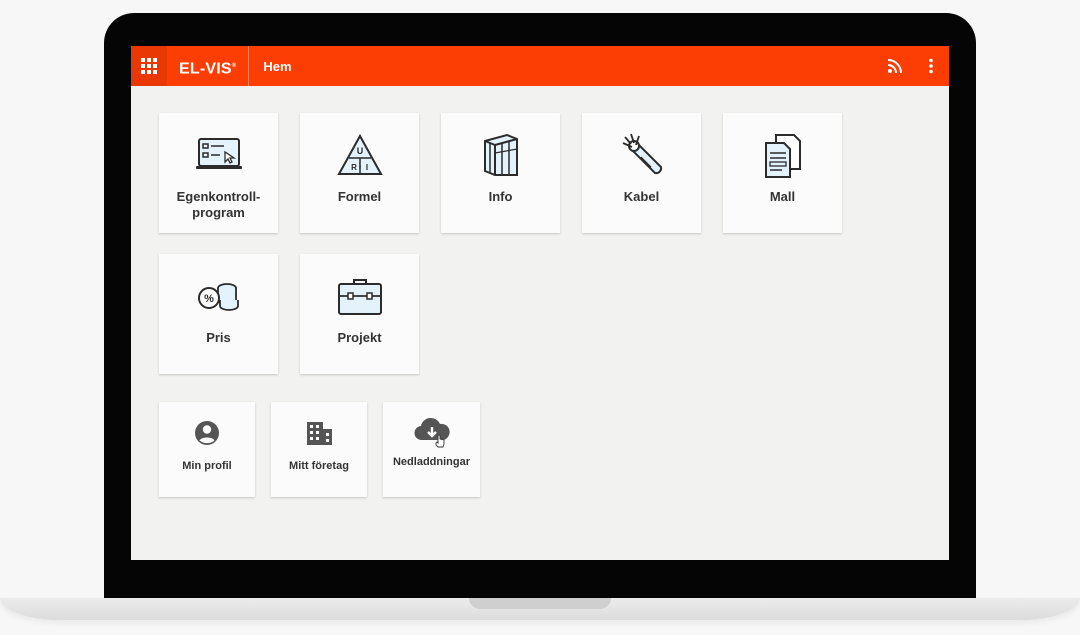 The height and width of the screenshot is (635, 1080). Describe the element at coordinates (218, 212) in the screenshot. I see `tile-label-line2: program` at that location.